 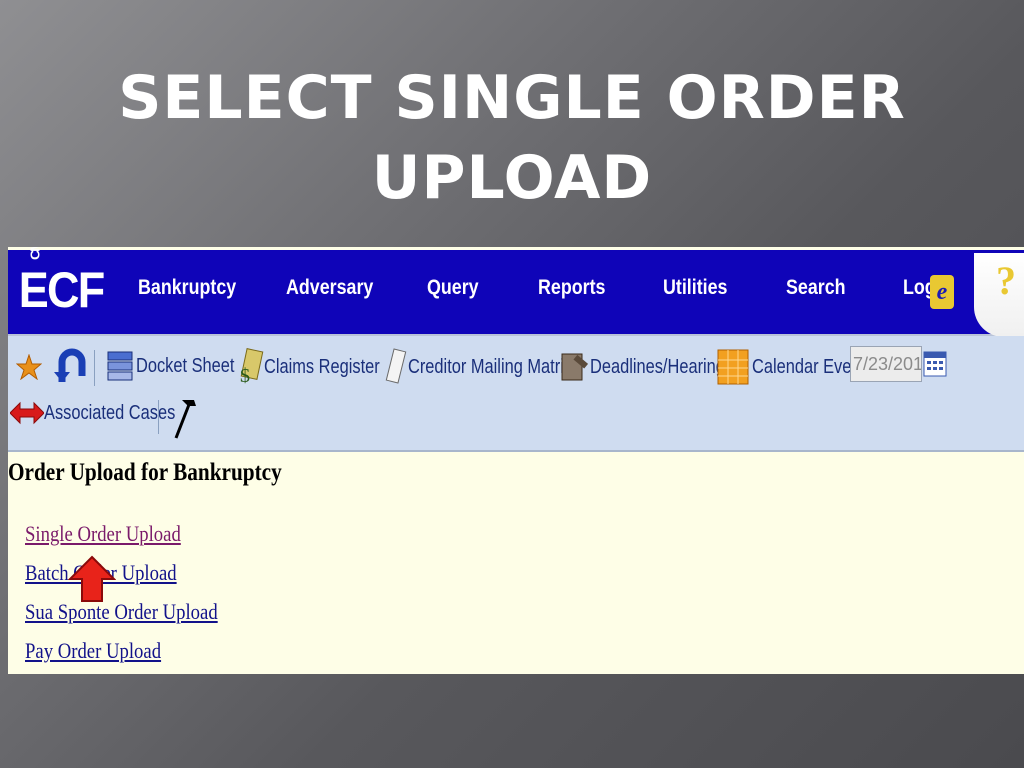 I want to click on menu-utilities: Utilities, so click(x=695, y=288).